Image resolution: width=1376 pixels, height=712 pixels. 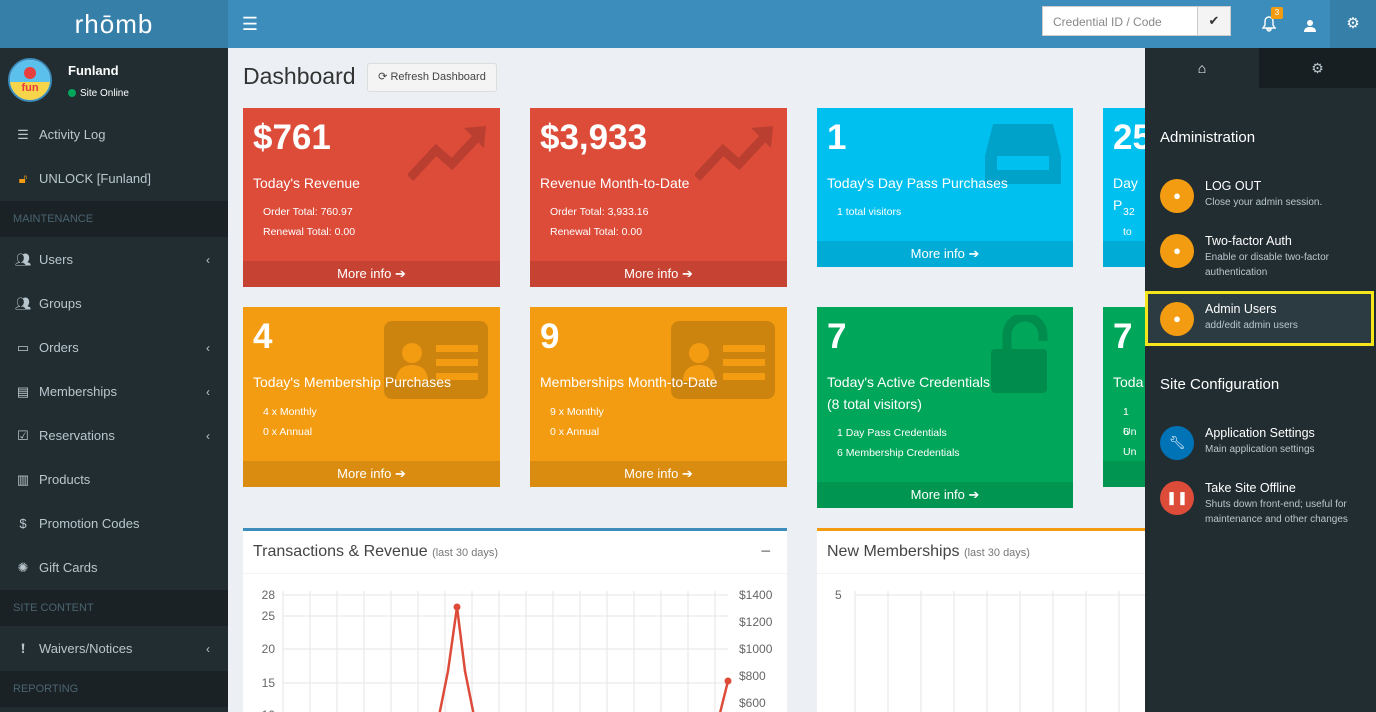 I want to click on refresh-dashboard-button: ⟳ Refresh Dashboard, so click(x=432, y=77).